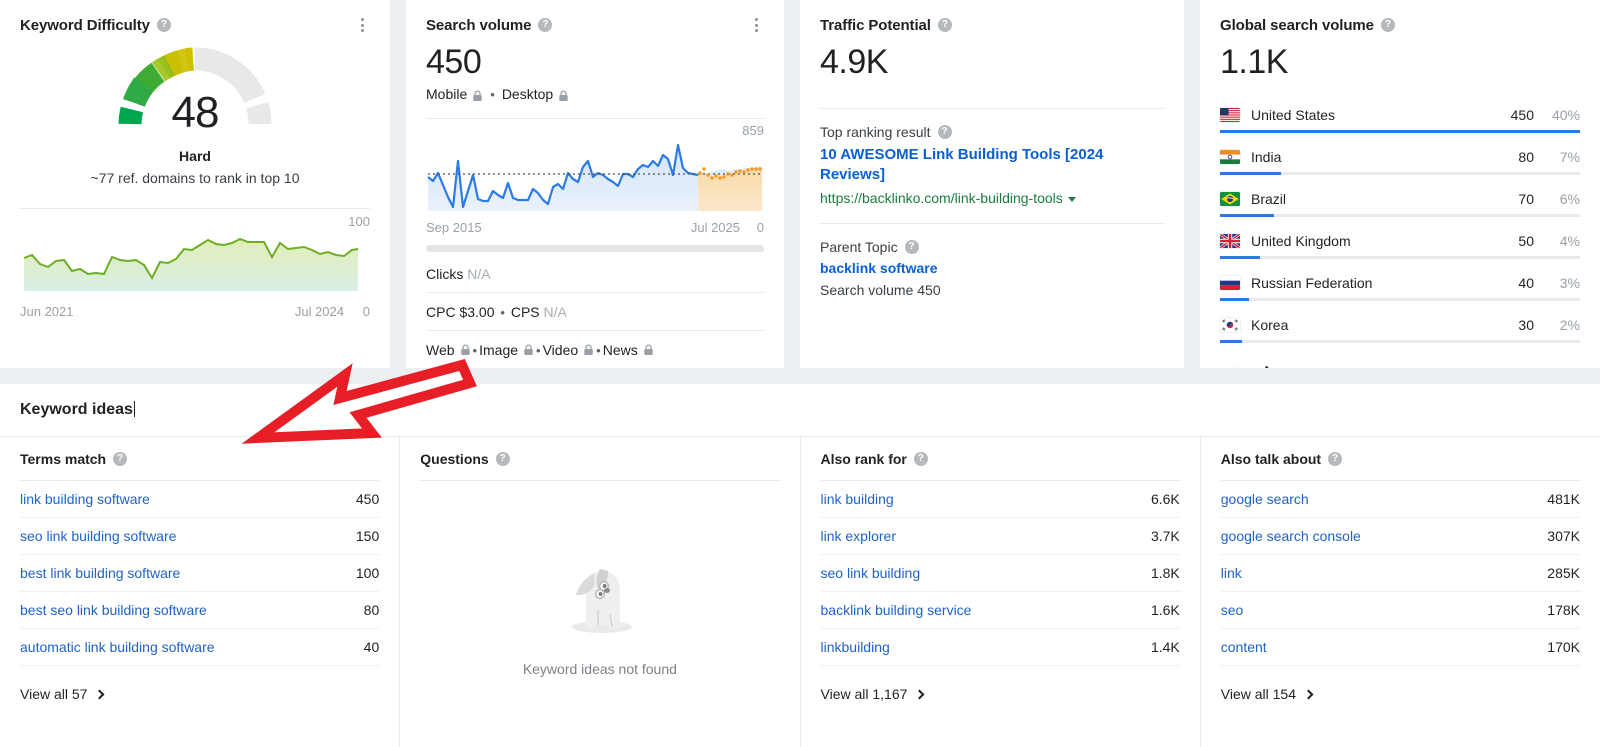 The image size is (1600, 747). I want to click on keyword-row: best link building software 100, so click(200, 573).